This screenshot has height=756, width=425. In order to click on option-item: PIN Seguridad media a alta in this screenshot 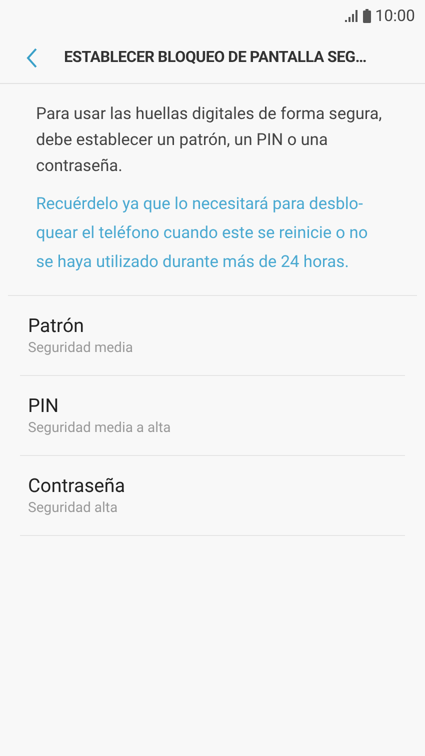, I will do `click(212, 416)`.